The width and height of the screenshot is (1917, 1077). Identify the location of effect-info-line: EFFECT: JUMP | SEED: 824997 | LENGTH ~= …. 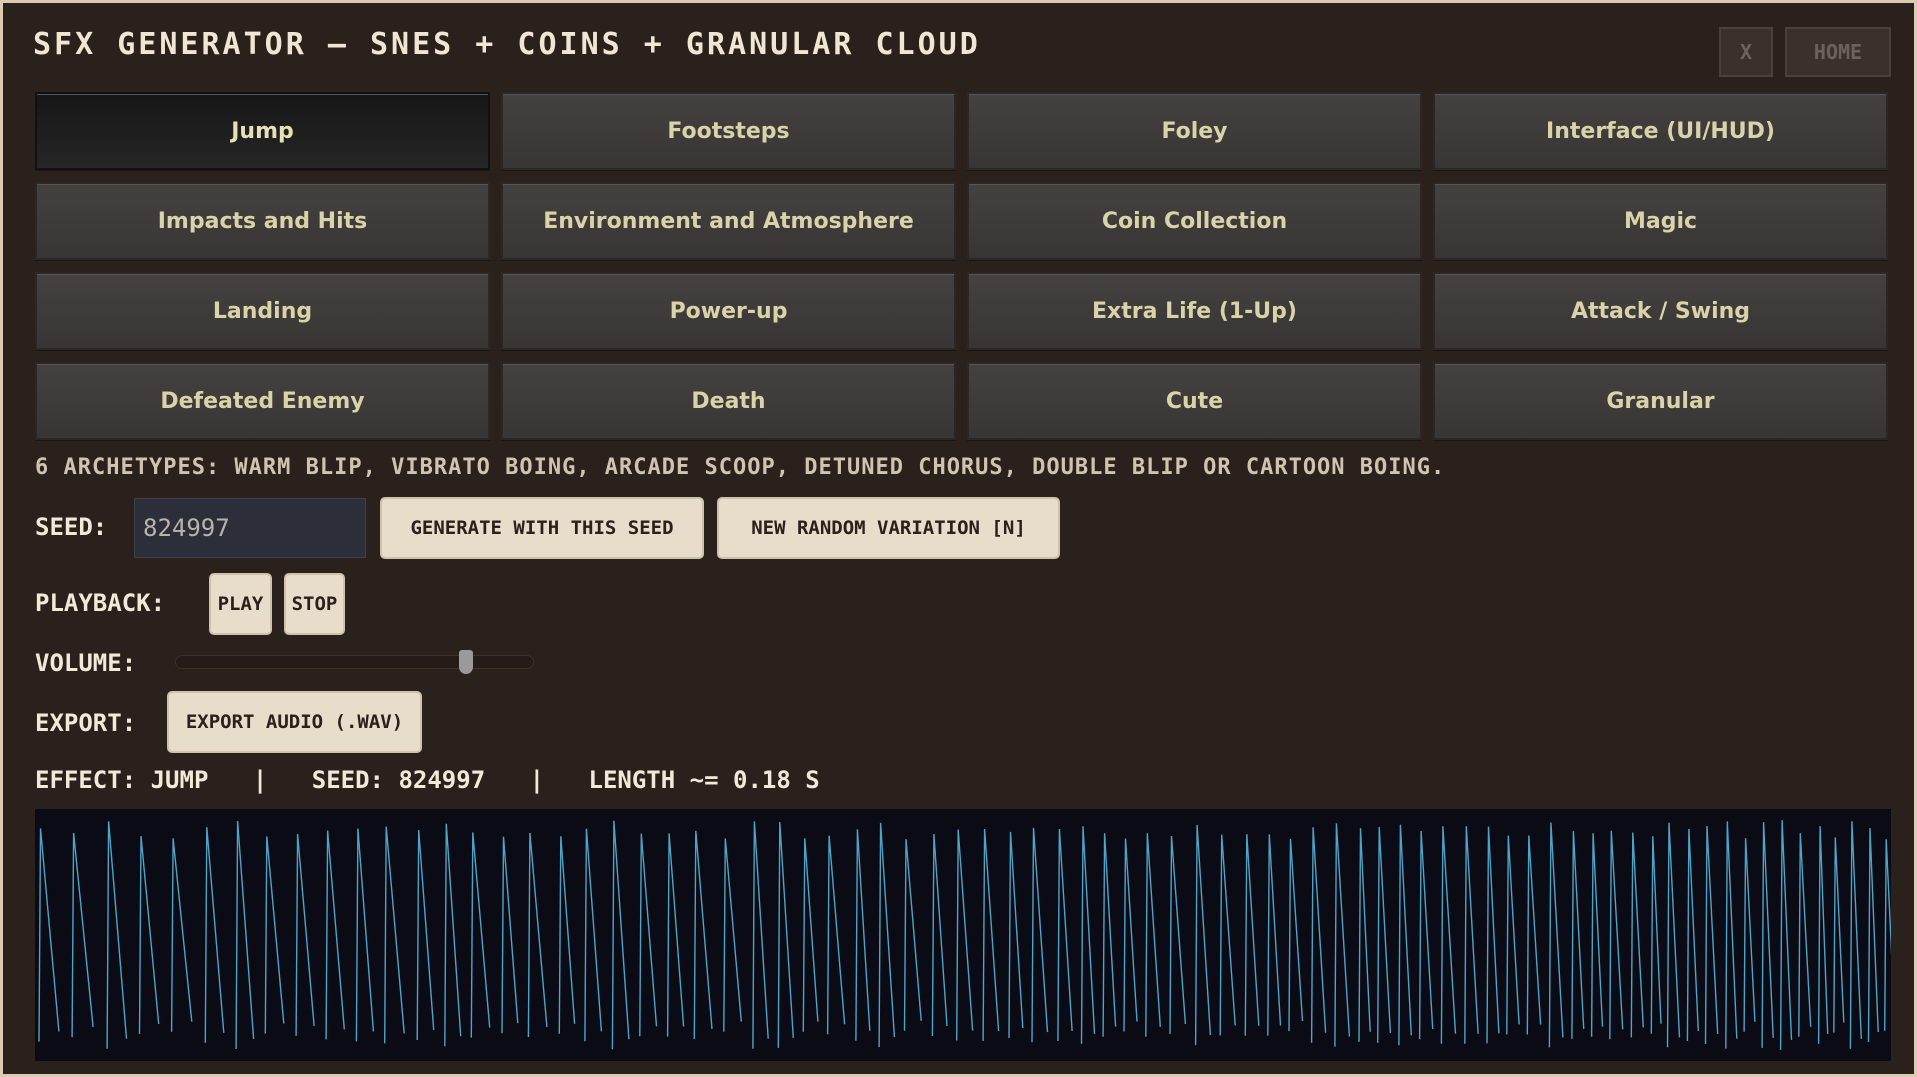
(427, 780).